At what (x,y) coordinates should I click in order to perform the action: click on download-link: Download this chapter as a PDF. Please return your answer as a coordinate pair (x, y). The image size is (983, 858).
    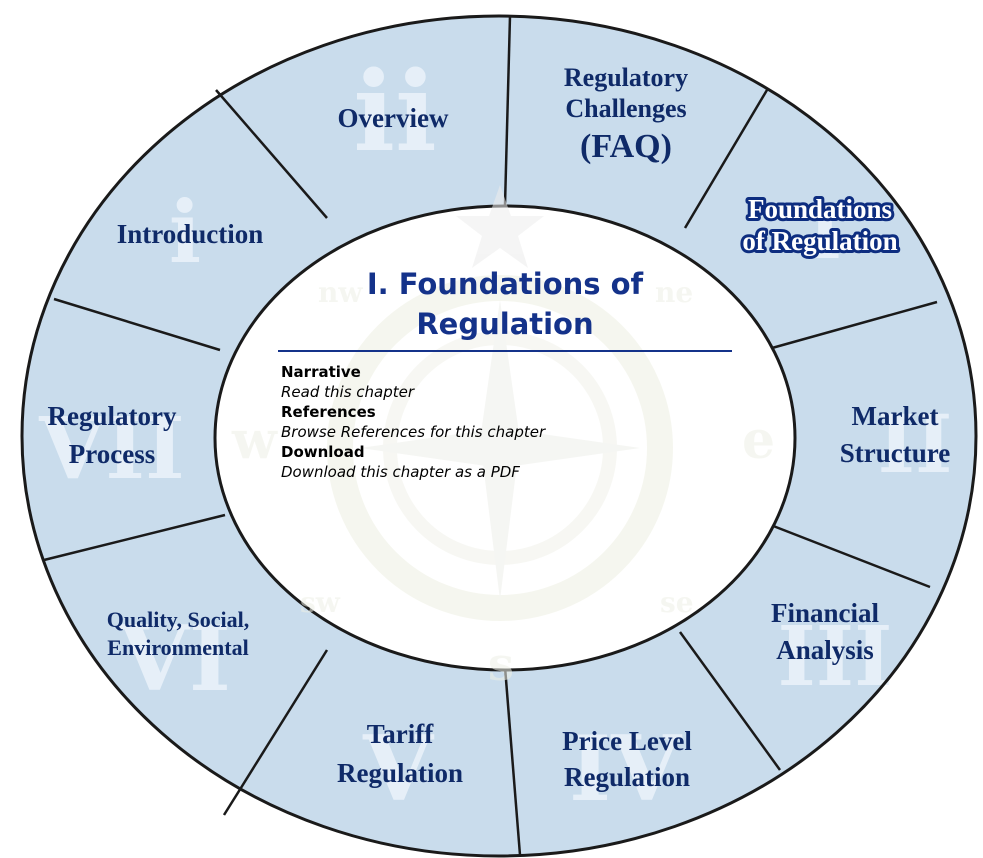
    Looking at the image, I should click on (501, 472).